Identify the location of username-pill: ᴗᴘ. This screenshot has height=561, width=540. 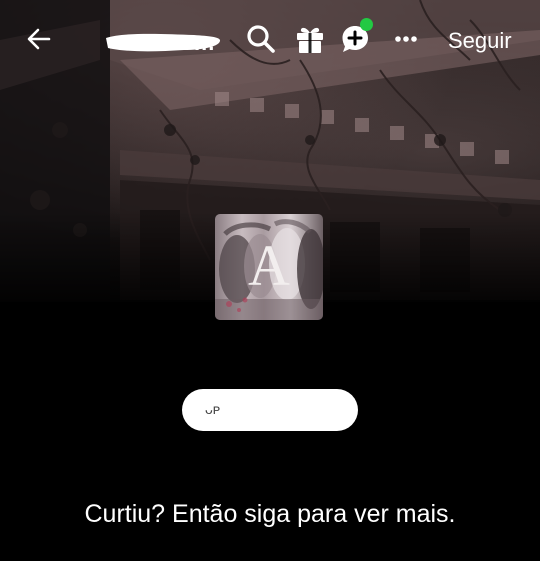
(270, 410).